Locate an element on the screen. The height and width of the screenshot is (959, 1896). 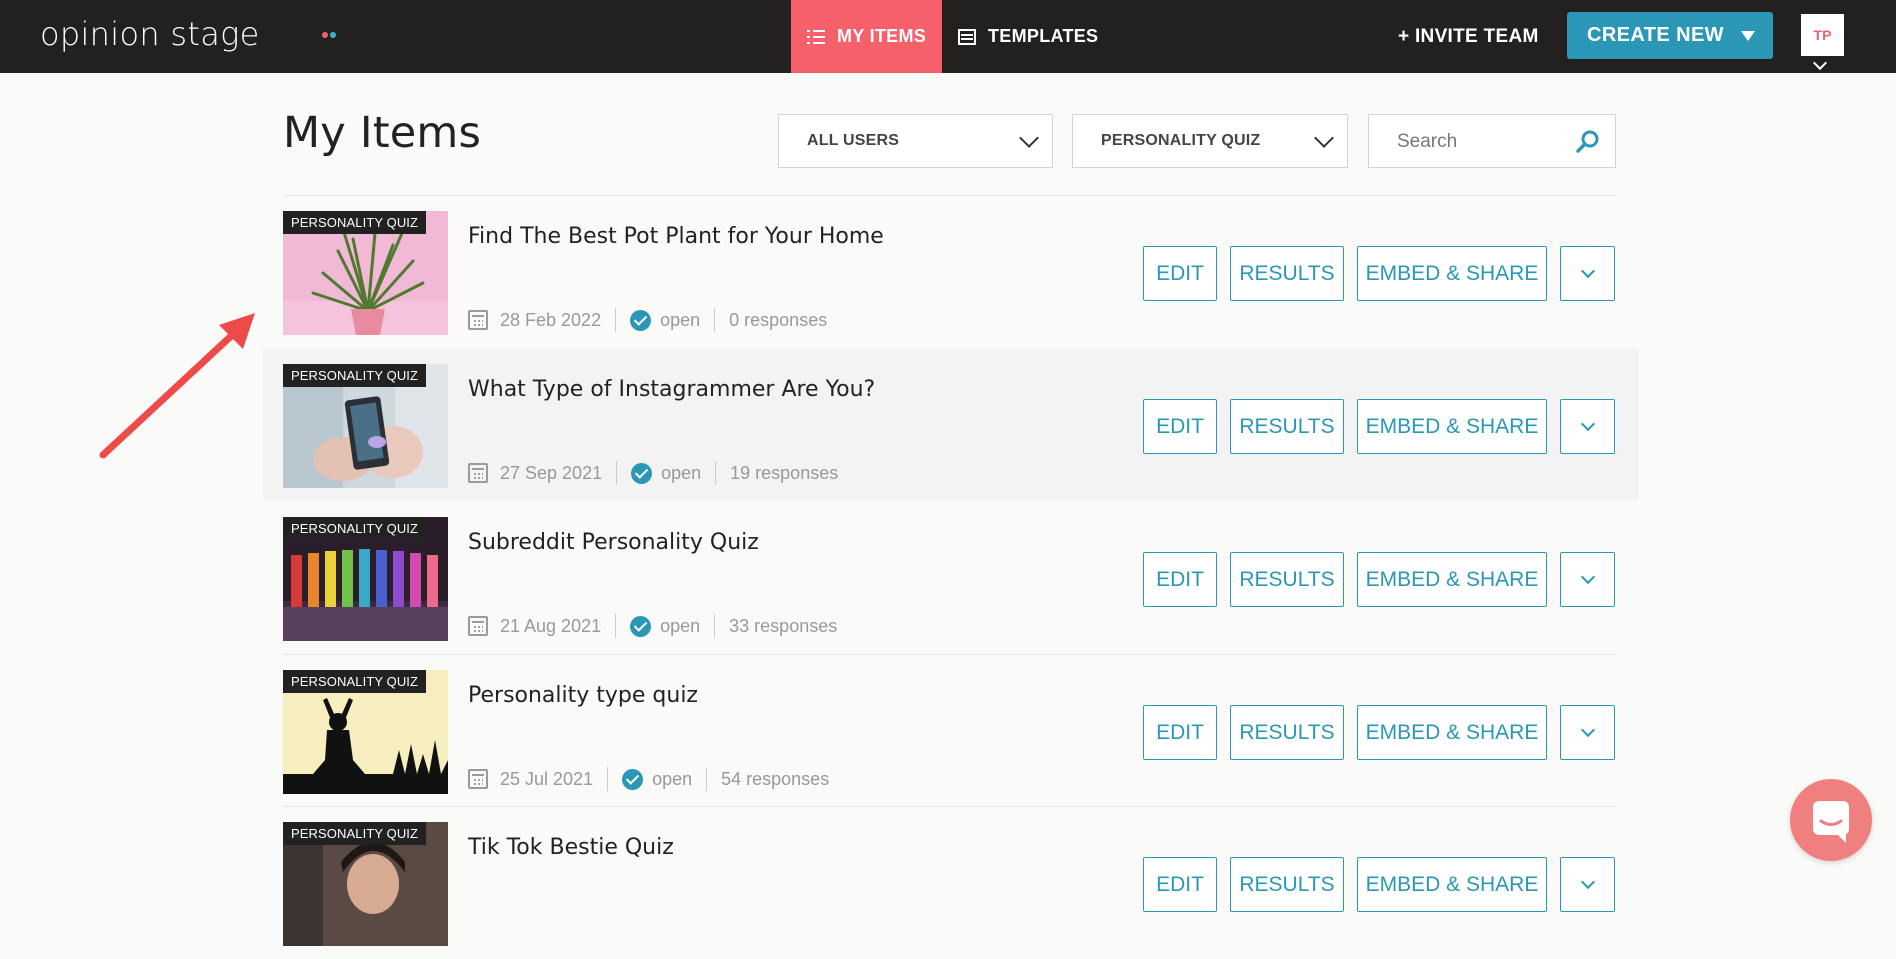
item-title: Tik Tok Bestie Quiz is located at coordinates (571, 847).